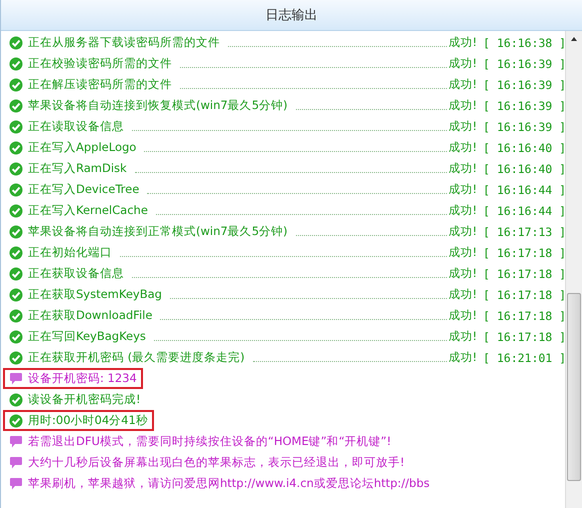 This screenshot has width=582, height=508. I want to click on log-message: 正在校验读密码所需的文件, so click(100, 63).